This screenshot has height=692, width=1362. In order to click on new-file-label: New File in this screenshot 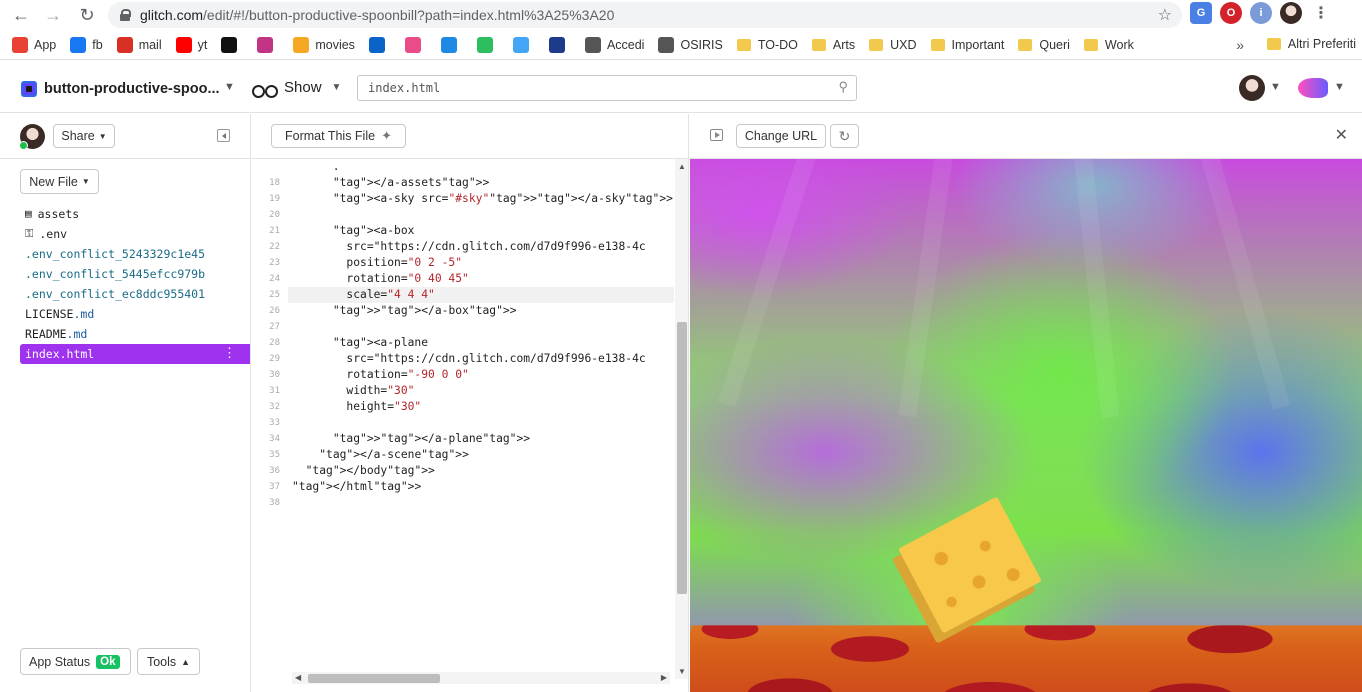, I will do `click(53, 181)`.